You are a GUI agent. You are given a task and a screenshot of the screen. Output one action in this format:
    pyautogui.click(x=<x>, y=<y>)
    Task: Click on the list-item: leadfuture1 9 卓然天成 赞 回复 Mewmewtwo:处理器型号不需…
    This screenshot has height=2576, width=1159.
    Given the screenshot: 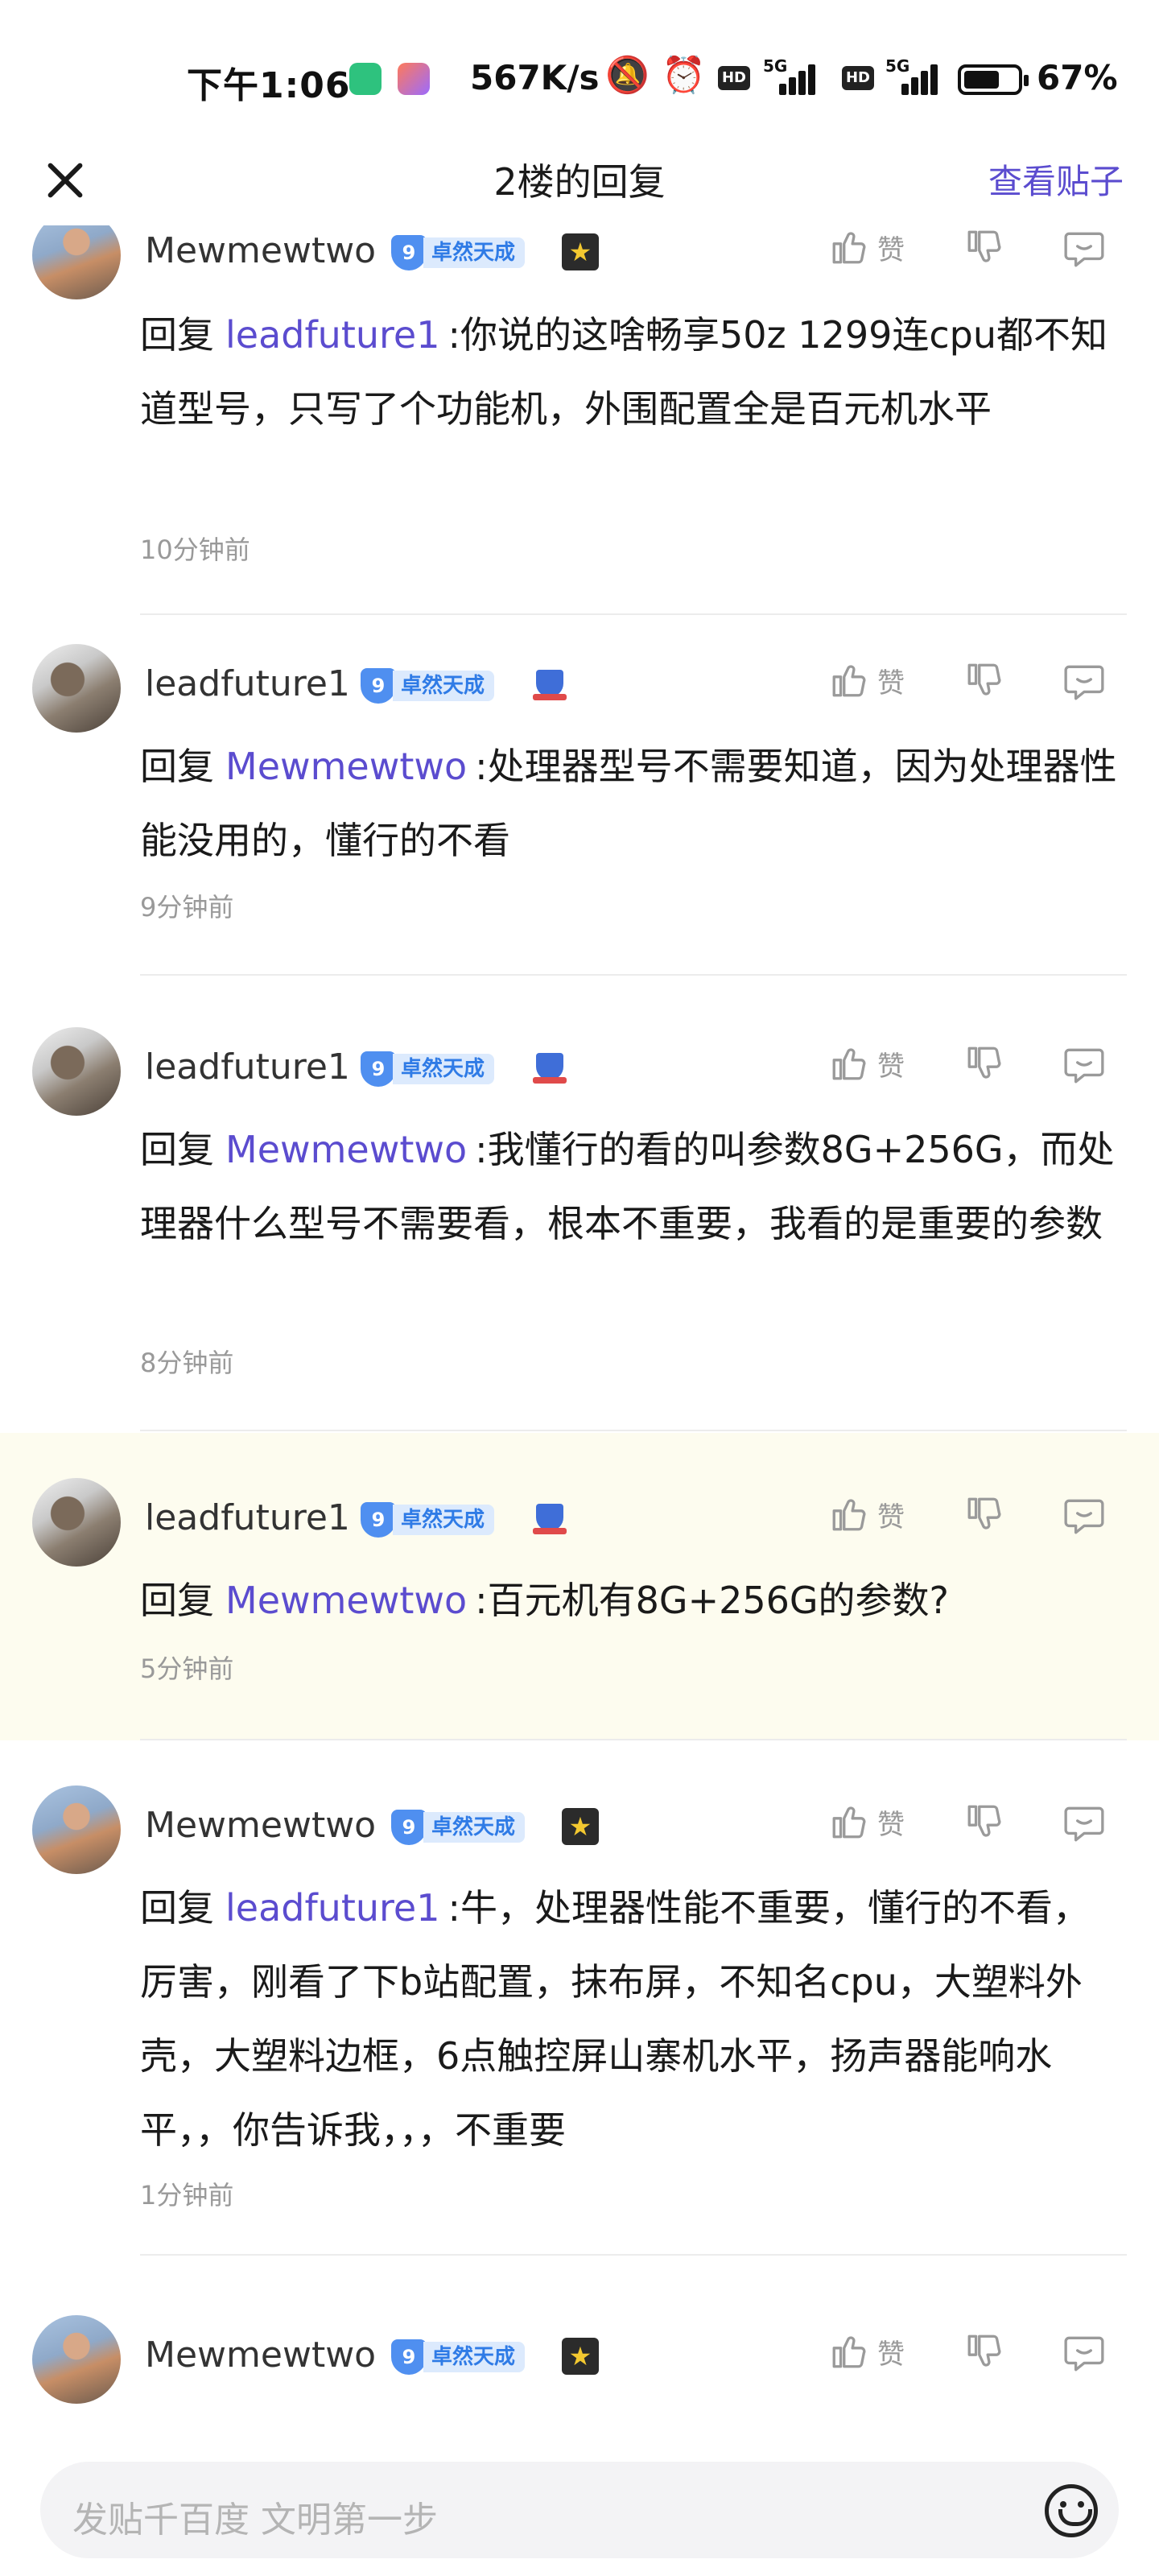 What is the action you would take?
    pyautogui.click(x=579, y=835)
    